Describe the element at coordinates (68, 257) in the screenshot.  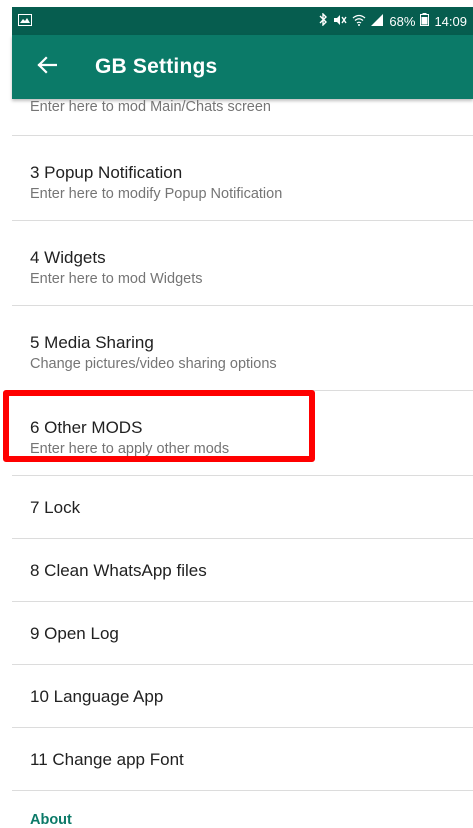
I see `list-item-title: 4 Widgets` at that location.